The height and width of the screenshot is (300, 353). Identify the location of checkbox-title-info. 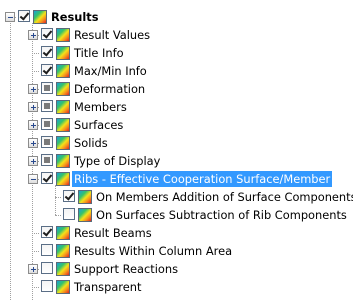
(47, 52).